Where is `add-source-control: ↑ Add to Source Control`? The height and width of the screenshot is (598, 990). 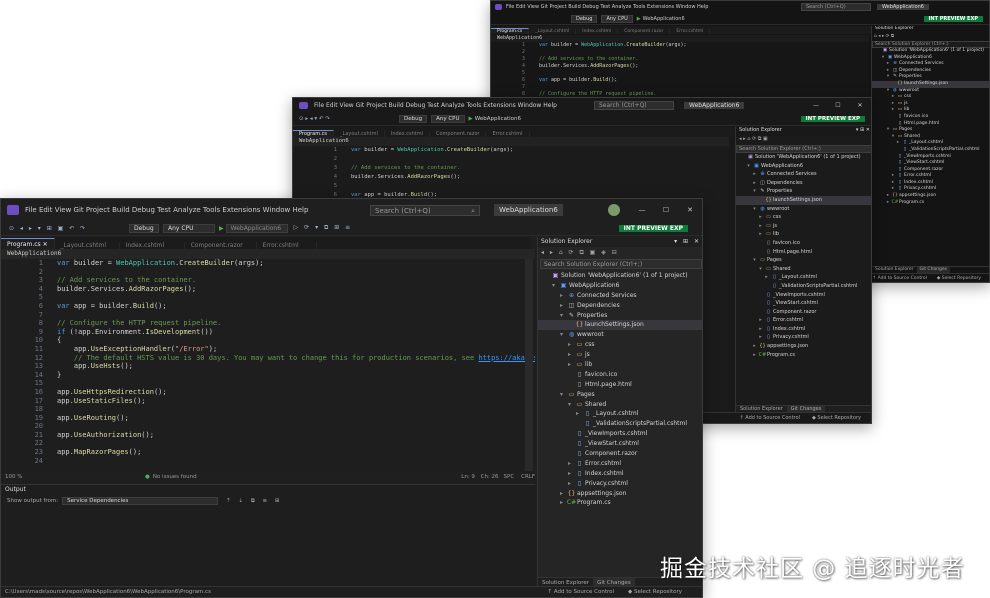 add-source-control: ↑ Add to Source Control is located at coordinates (581, 592).